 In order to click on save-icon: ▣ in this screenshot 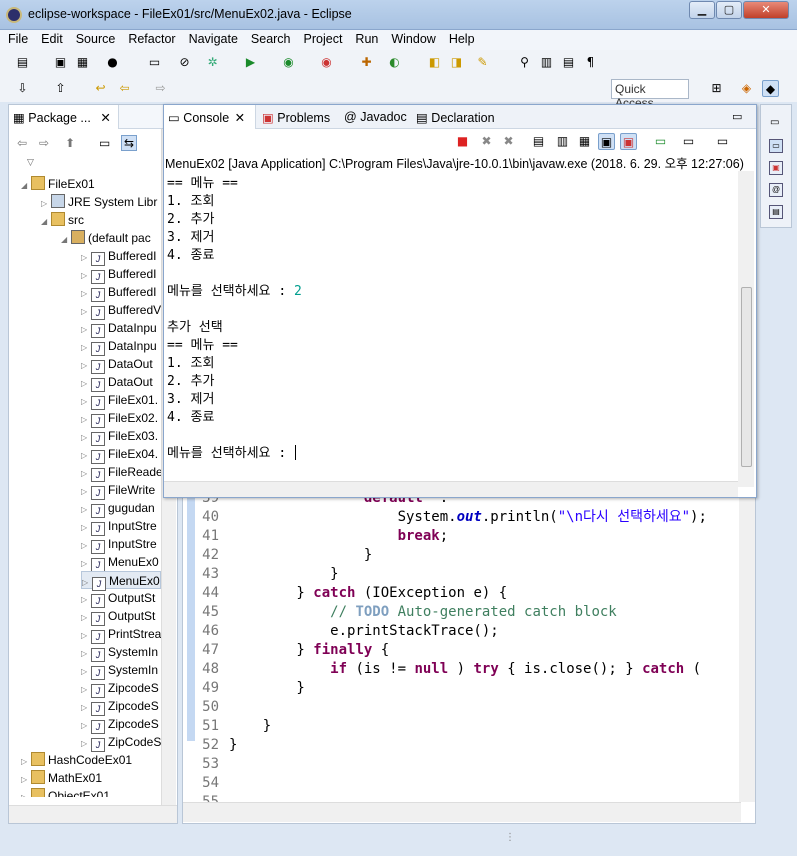, I will do `click(60, 62)`.